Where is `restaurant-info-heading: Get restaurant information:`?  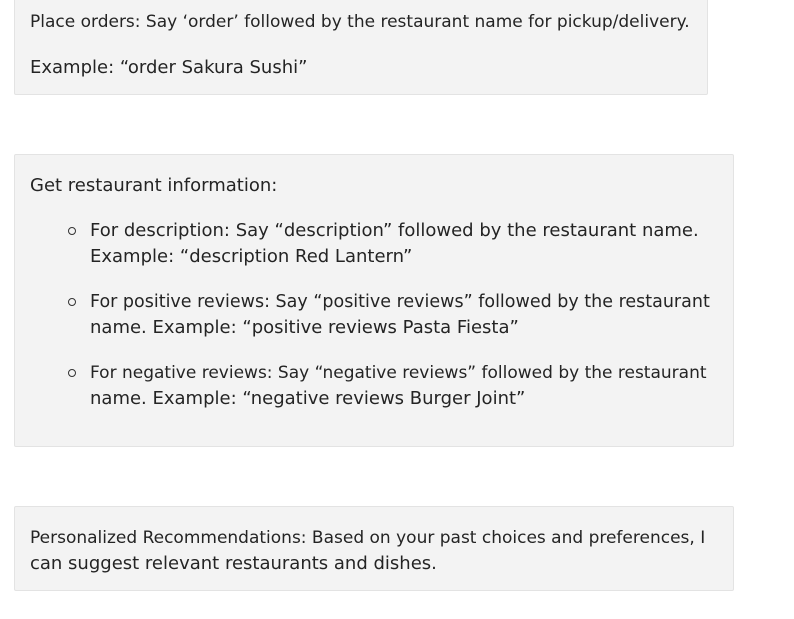 restaurant-info-heading: Get restaurant information: is located at coordinates (154, 185).